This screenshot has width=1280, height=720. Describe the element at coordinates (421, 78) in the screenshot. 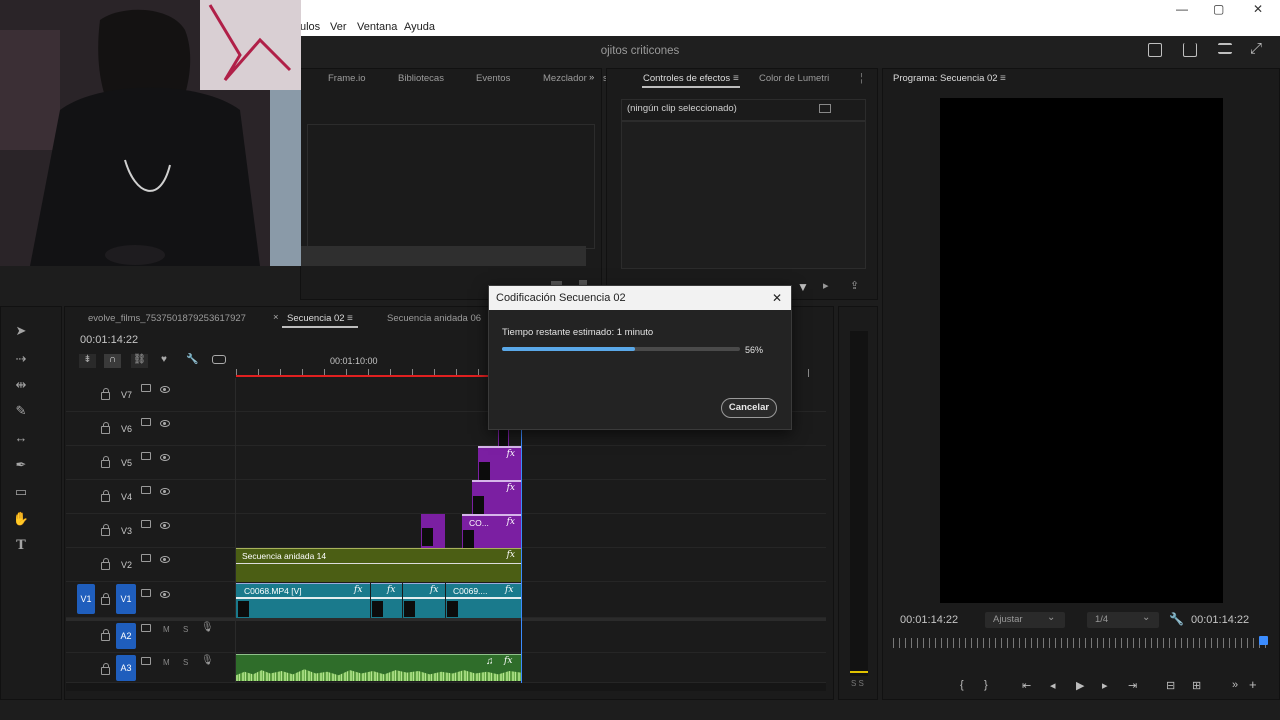

I see `tab-bibliotecas: Bibliotecas` at that location.